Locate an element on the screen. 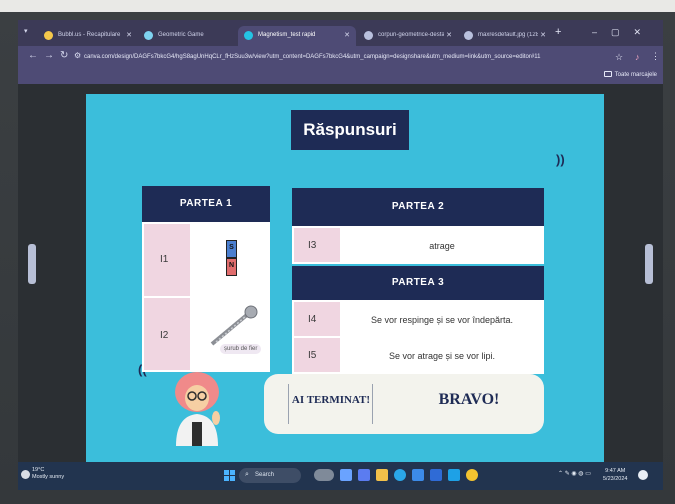 This screenshot has width=675, height=504. magnet-image-cell: S N is located at coordinates (230, 260).